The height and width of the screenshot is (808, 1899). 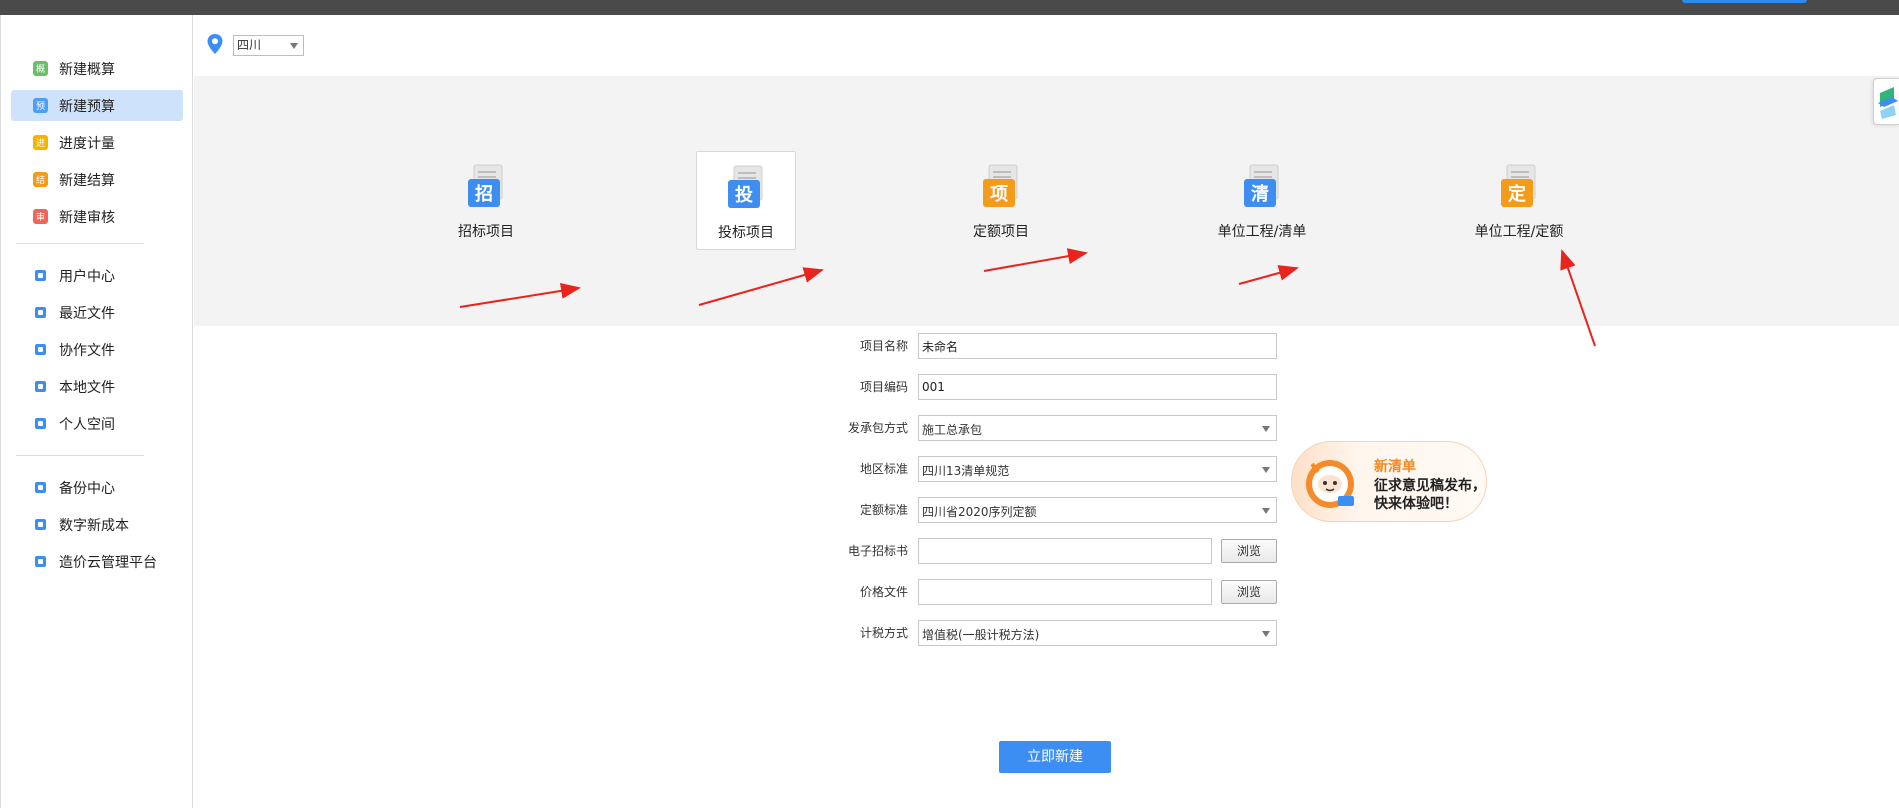 I want to click on tender-doc-row: 电子招标书 浏览, so click(x=1040, y=551).